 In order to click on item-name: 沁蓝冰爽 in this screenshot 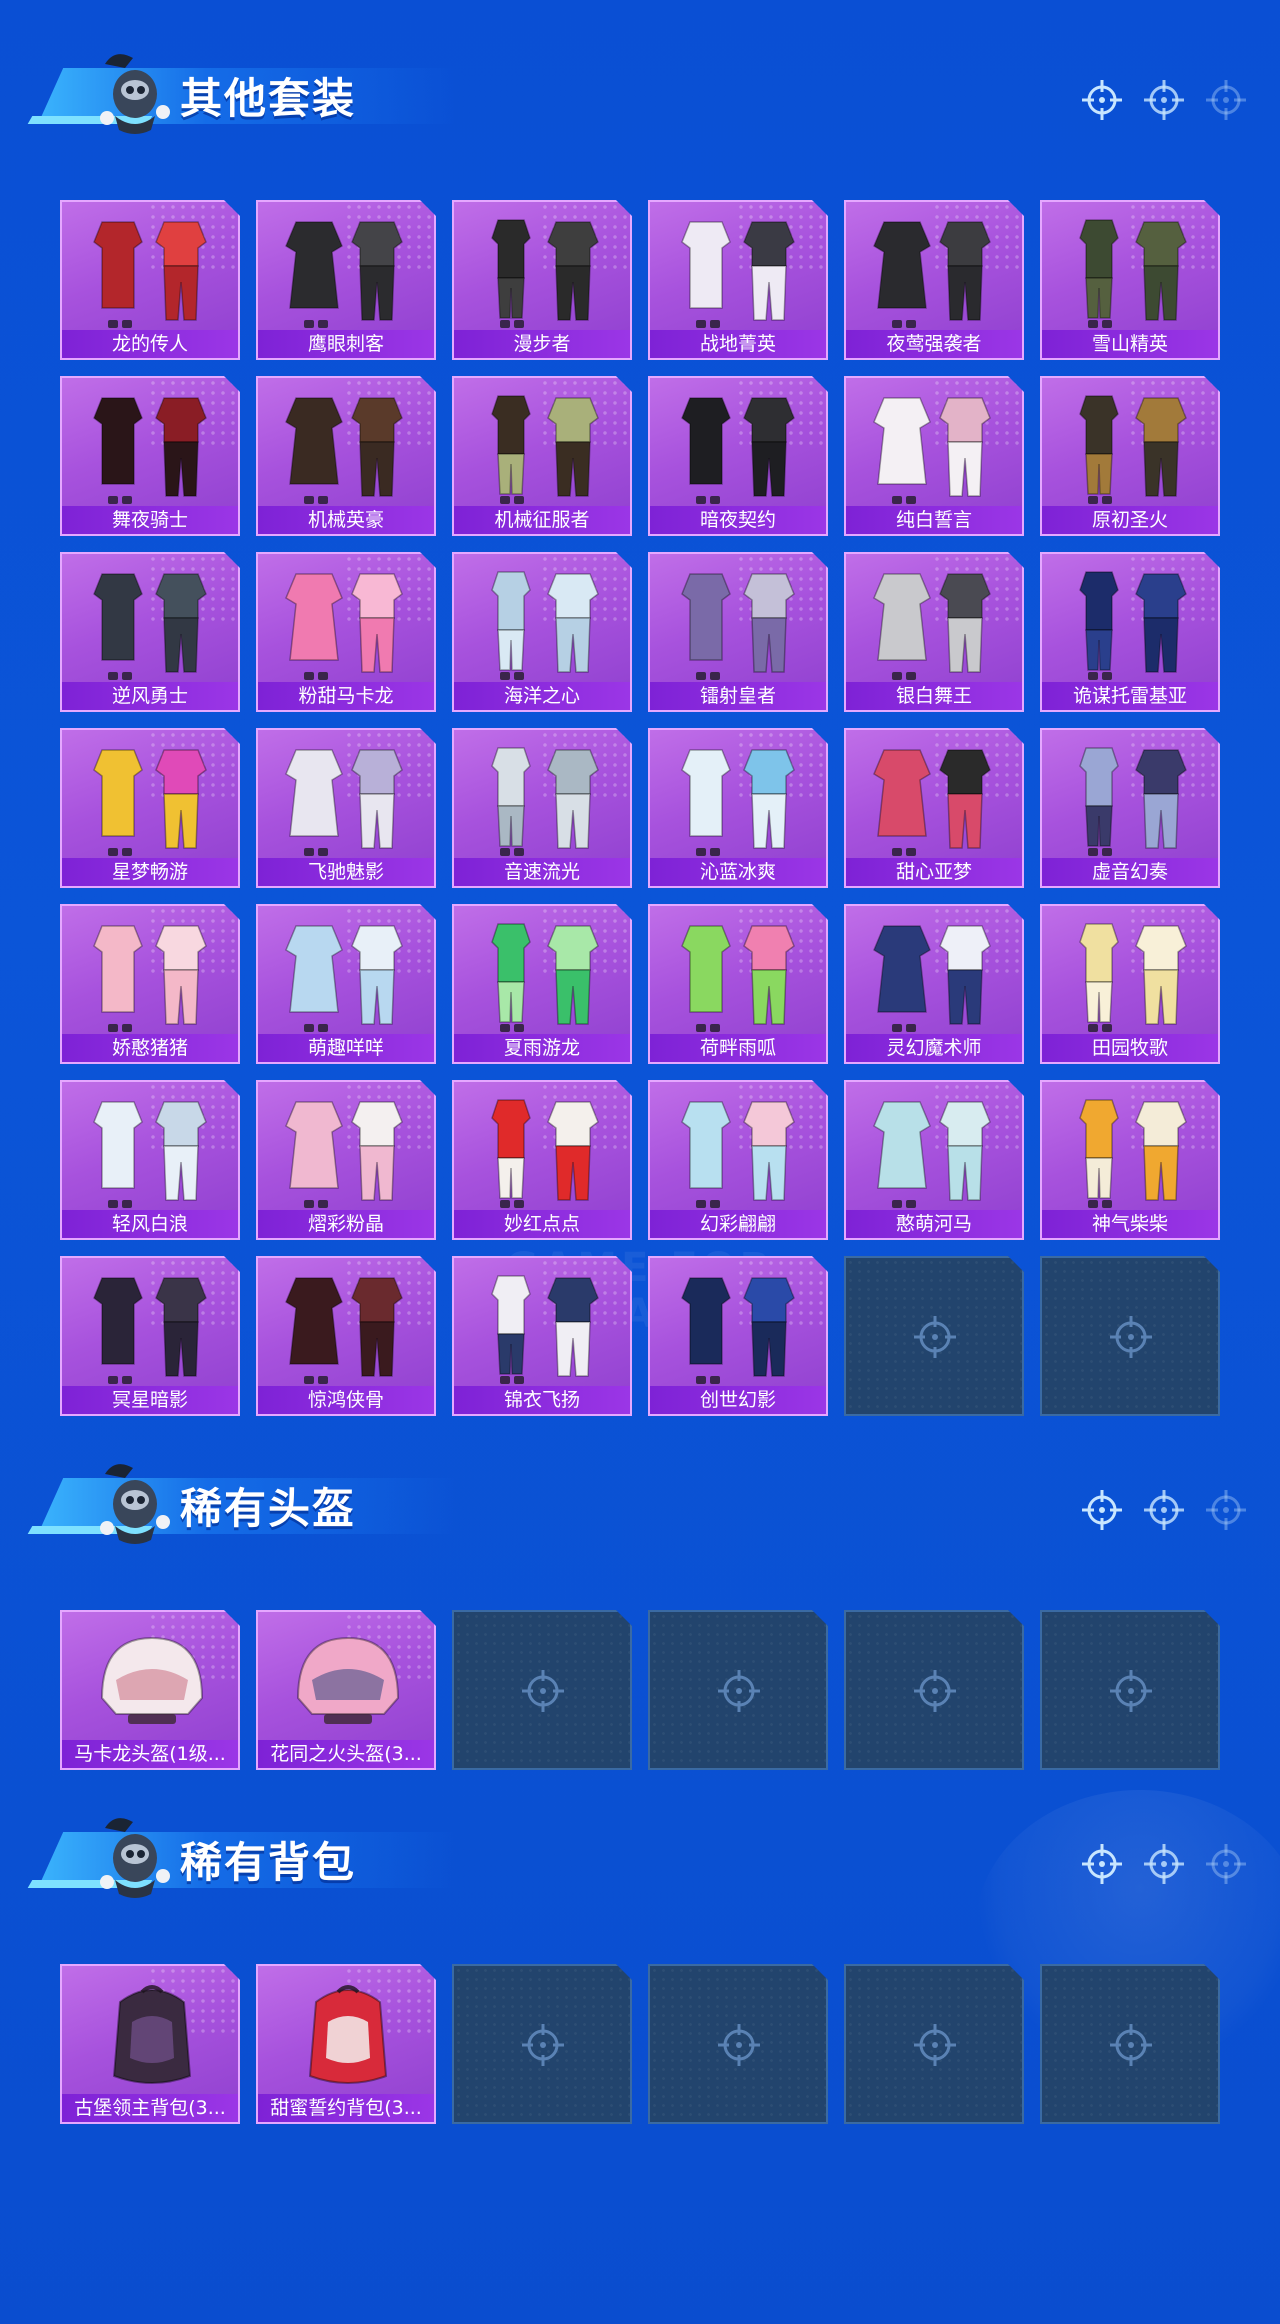, I will do `click(738, 872)`.